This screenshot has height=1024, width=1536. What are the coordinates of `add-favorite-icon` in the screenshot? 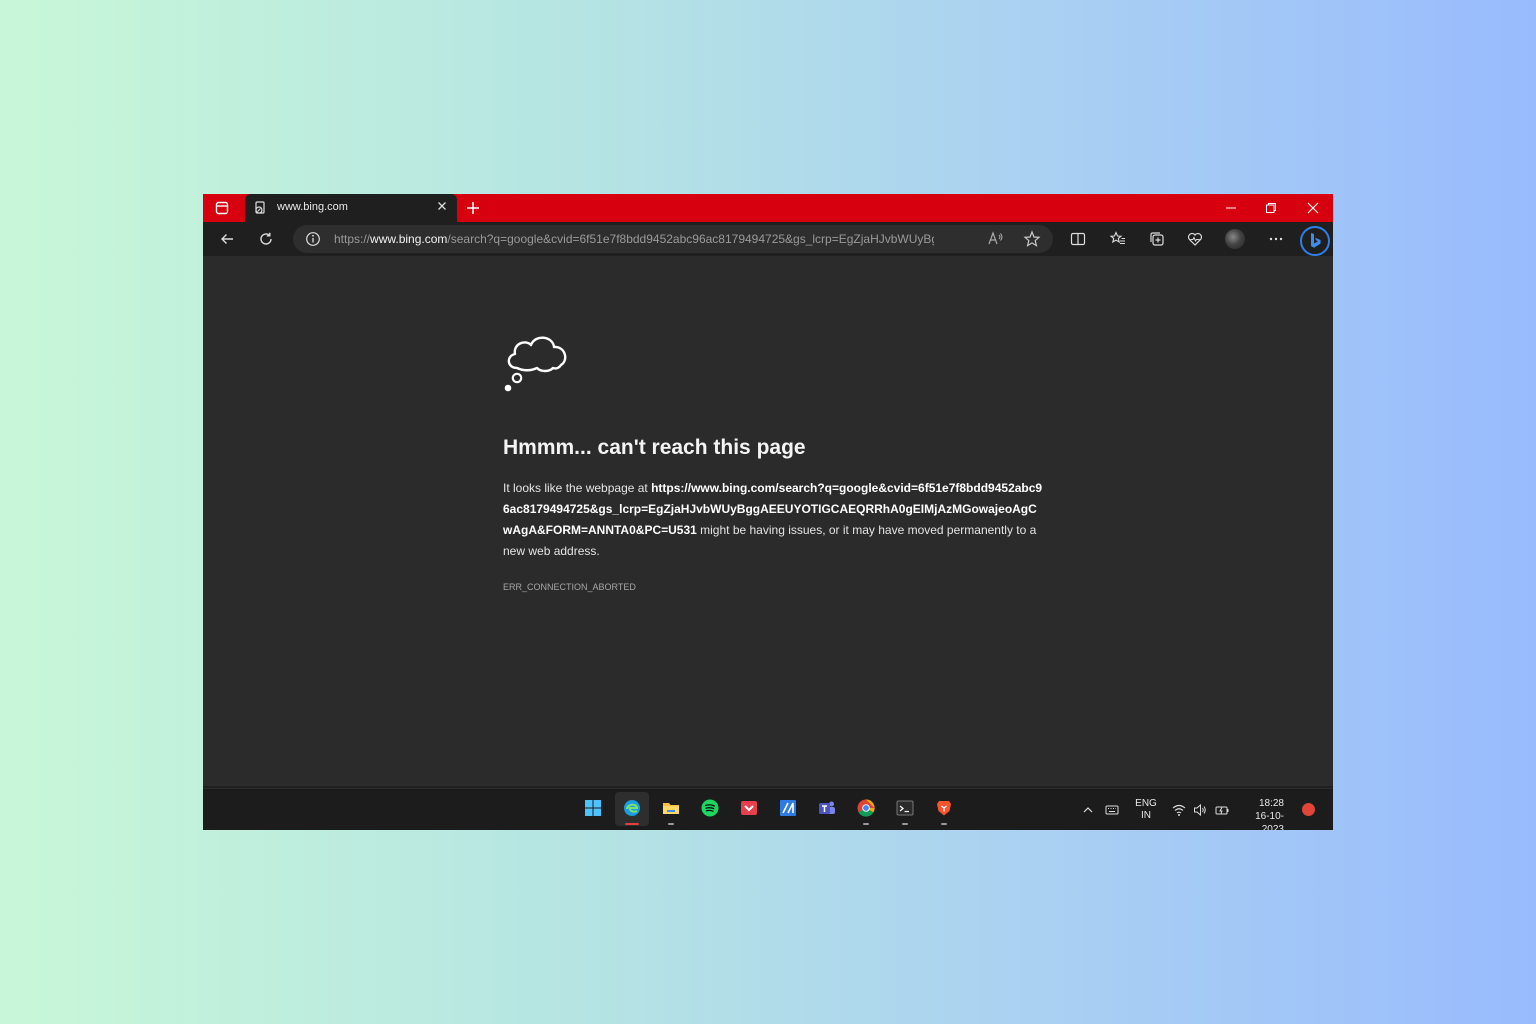 It's located at (1032, 239).